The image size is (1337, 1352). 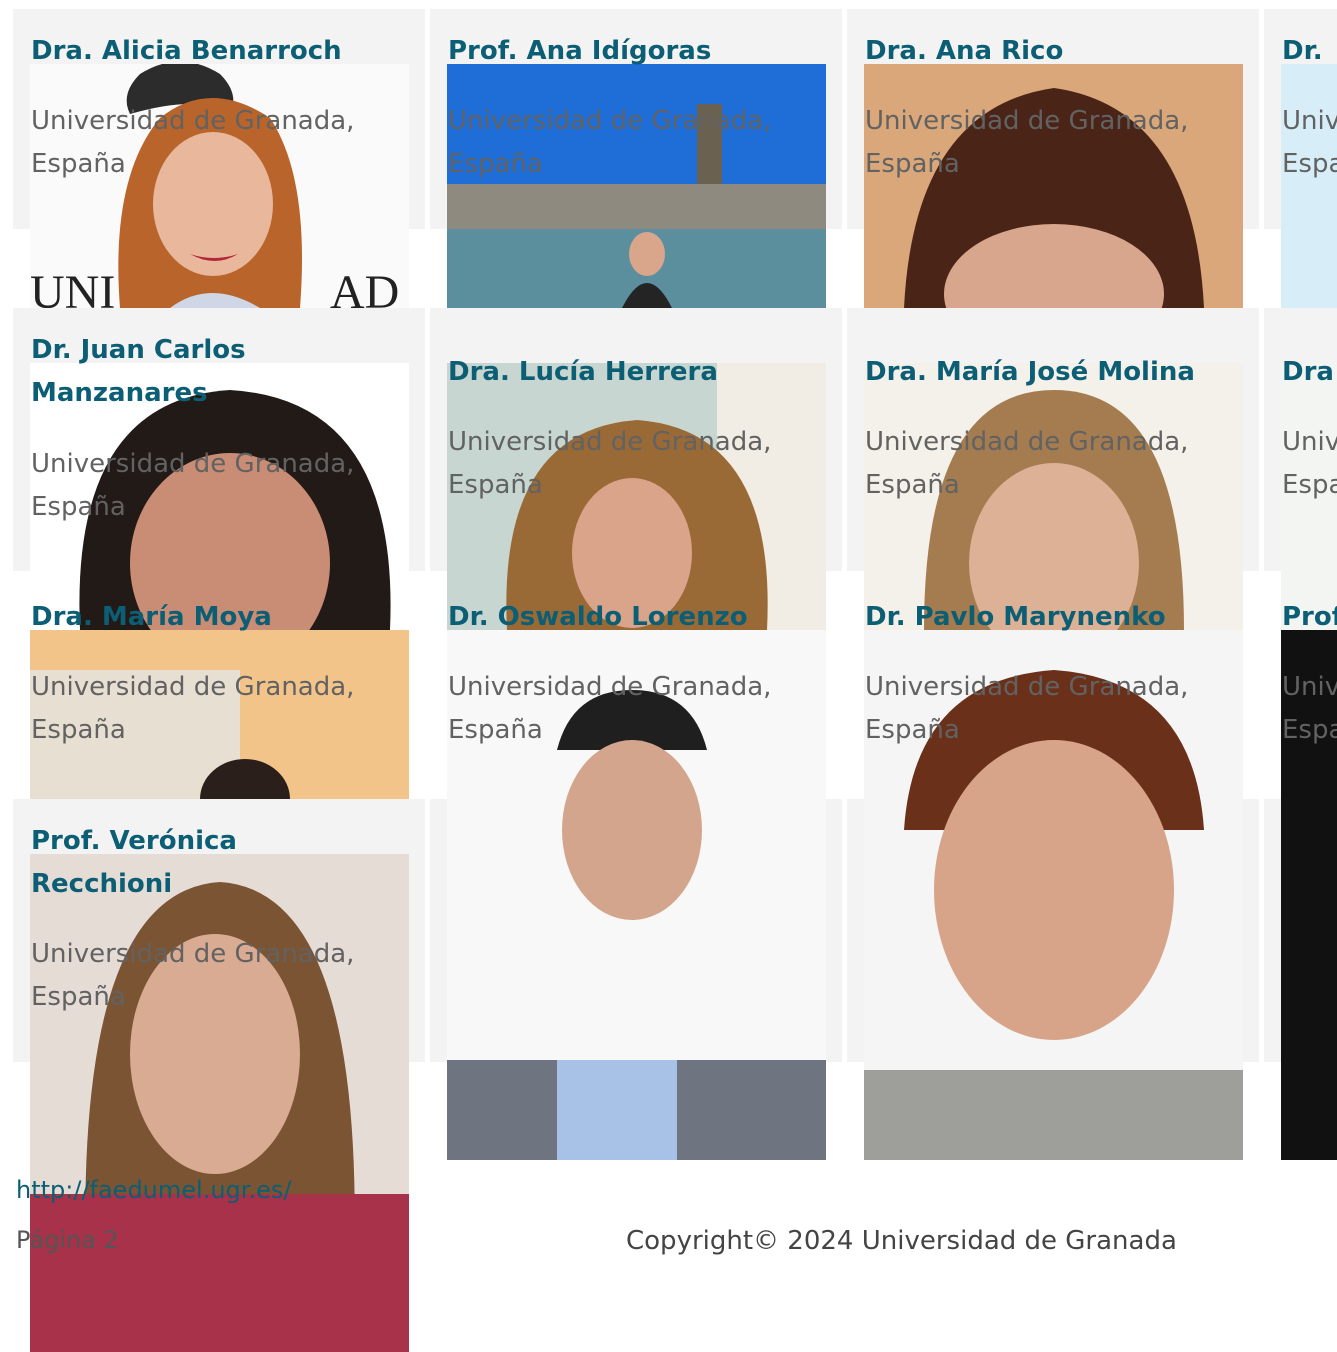 I want to click on person-name: Dra. María Moya, so click(x=151, y=617).